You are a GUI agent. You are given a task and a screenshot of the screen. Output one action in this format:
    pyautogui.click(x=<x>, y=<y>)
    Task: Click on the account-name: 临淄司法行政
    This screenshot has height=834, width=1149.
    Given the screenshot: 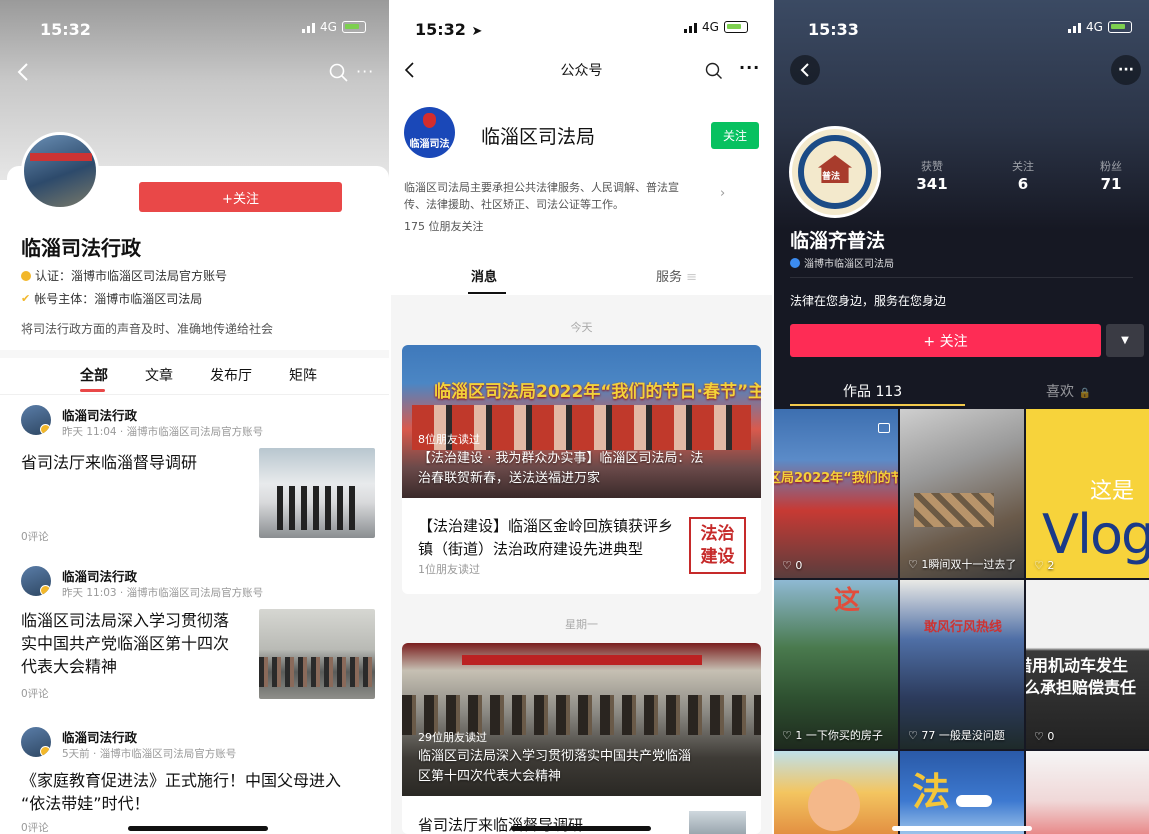 What is the action you would take?
    pyautogui.click(x=81, y=248)
    